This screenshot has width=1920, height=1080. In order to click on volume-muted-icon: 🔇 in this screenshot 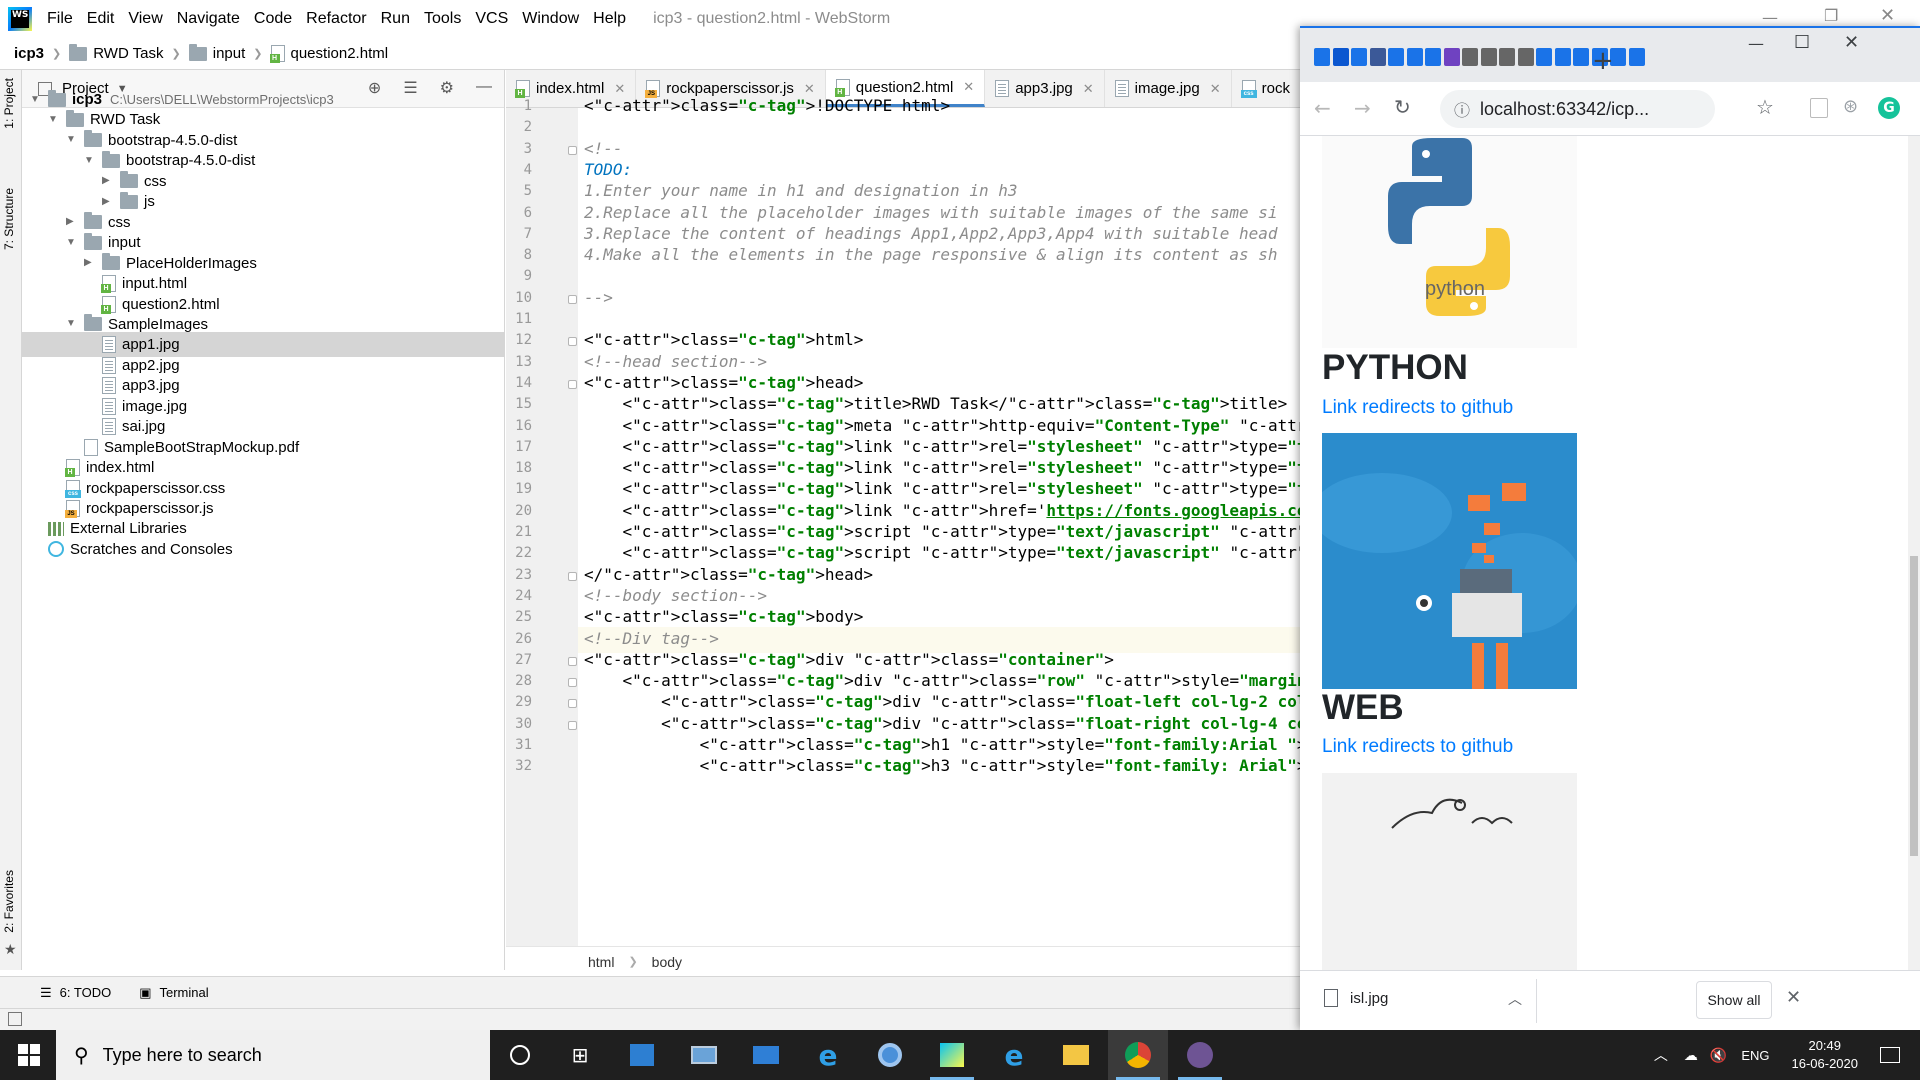, I will do `click(1718, 1055)`.